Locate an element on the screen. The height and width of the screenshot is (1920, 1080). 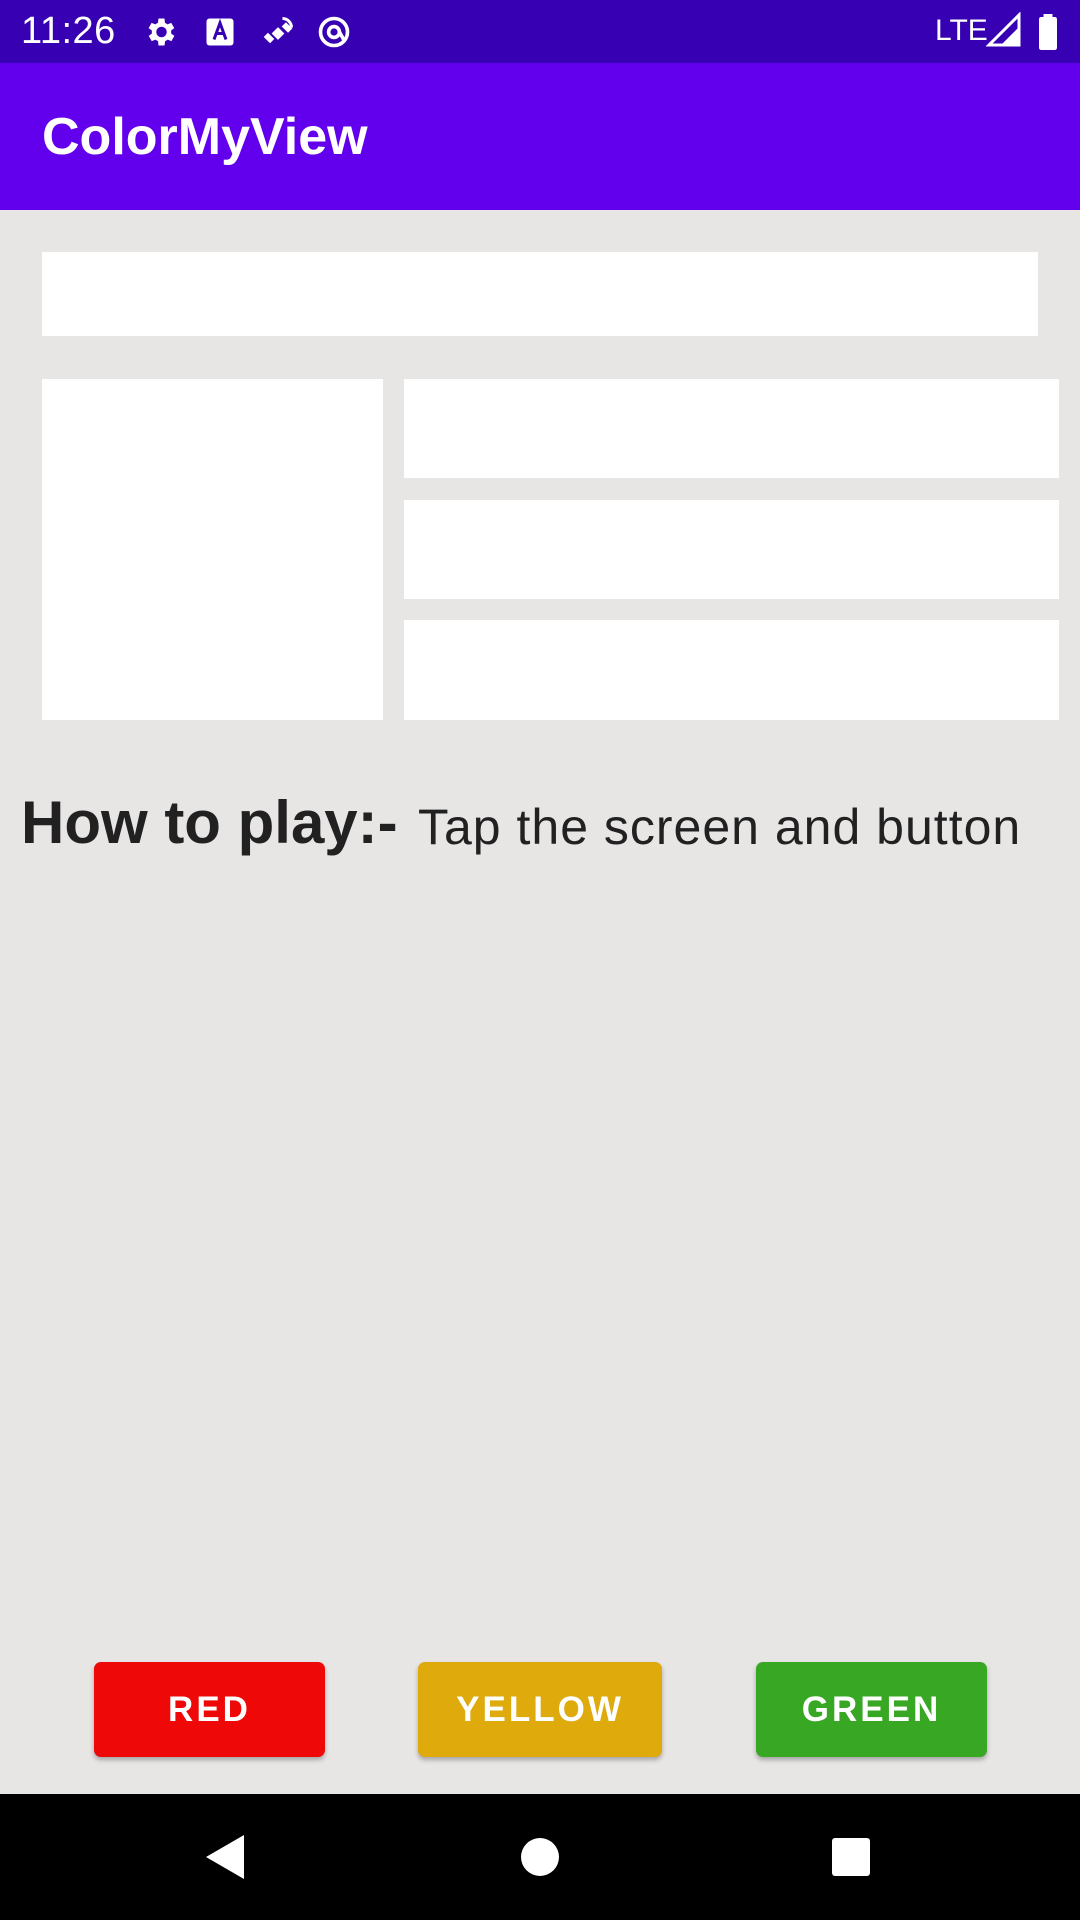
recents-button is located at coordinates (851, 1857).